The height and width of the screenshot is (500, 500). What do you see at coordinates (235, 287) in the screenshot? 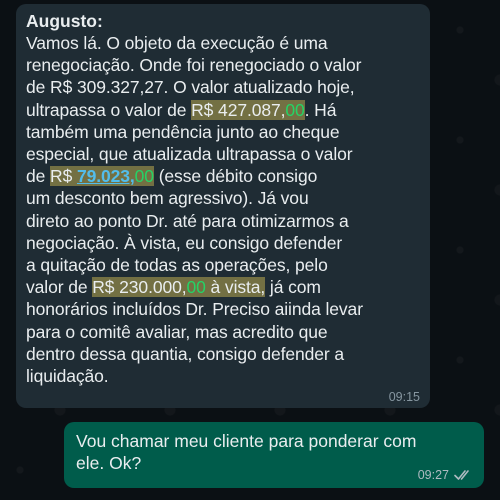
I see `amount-suffix: à vista,` at bounding box center [235, 287].